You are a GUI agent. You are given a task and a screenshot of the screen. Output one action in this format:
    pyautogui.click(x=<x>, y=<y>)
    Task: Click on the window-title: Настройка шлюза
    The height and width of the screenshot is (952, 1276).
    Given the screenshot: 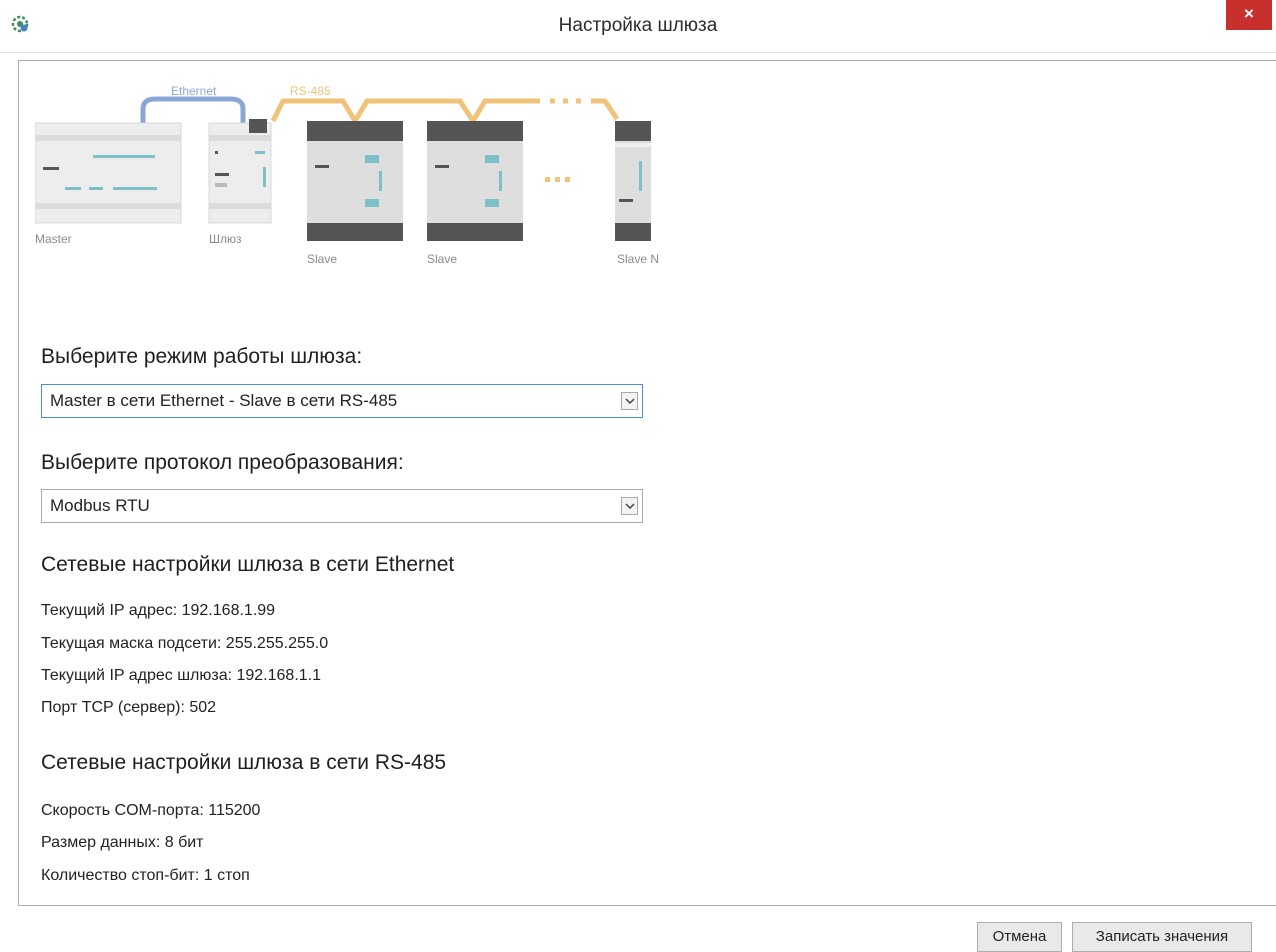 What is the action you would take?
    pyautogui.click(x=638, y=25)
    